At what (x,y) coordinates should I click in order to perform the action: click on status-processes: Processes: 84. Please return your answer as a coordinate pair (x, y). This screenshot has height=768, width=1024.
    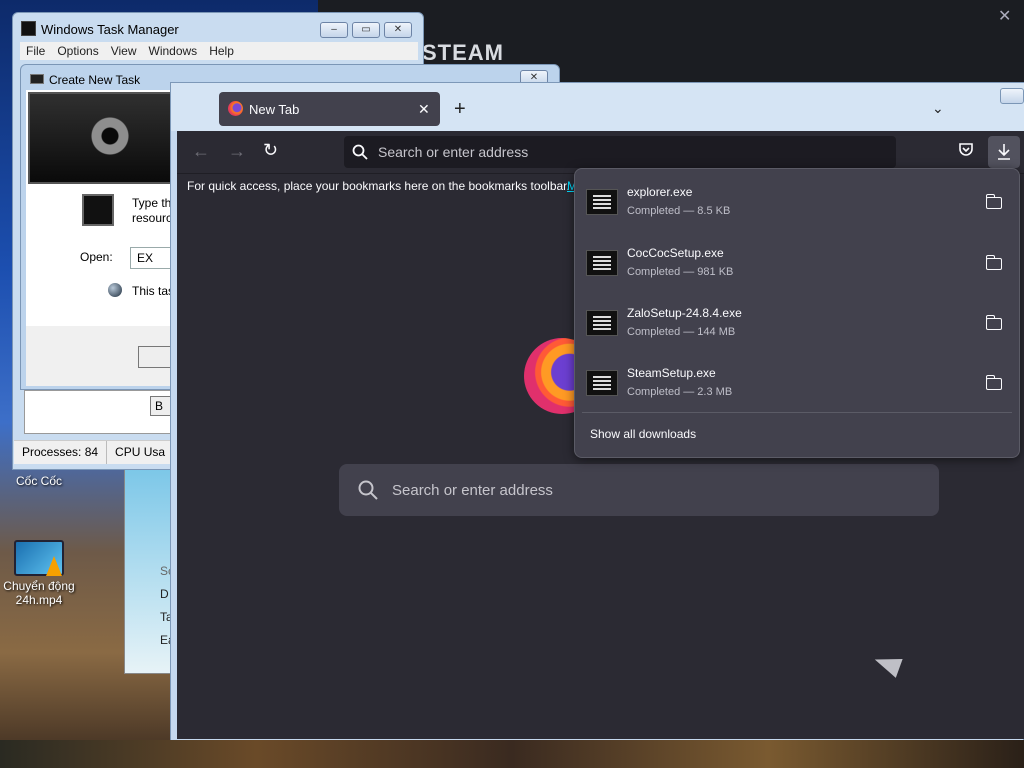
    Looking at the image, I should click on (61, 452).